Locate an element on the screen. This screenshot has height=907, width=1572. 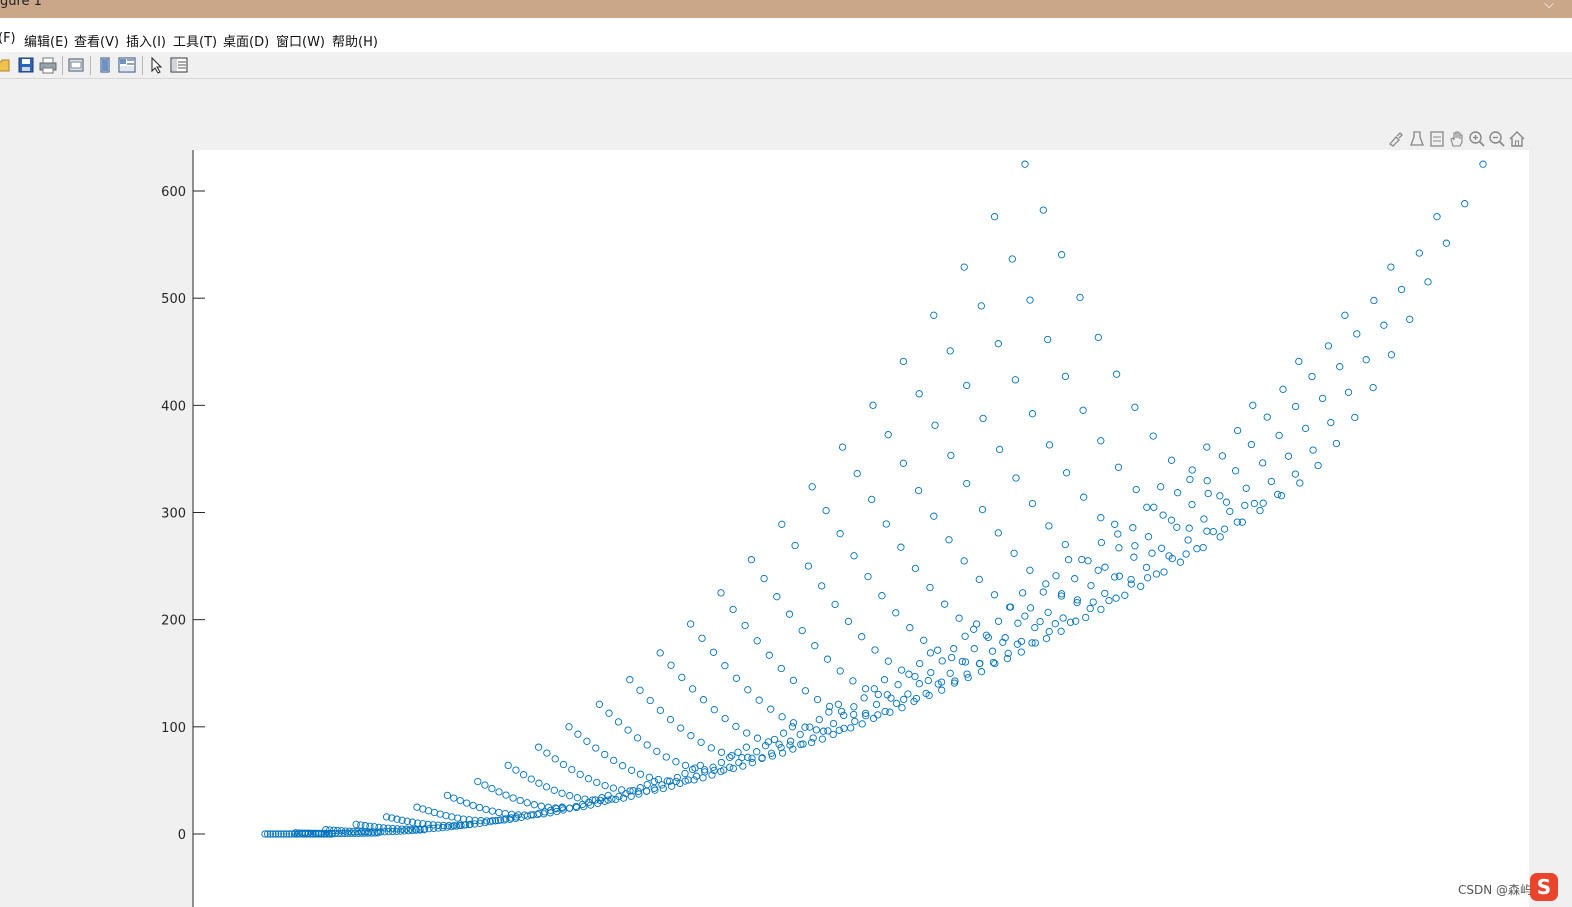
collapse-chevron-icon: ⌵ is located at coordinates (1549, 6).